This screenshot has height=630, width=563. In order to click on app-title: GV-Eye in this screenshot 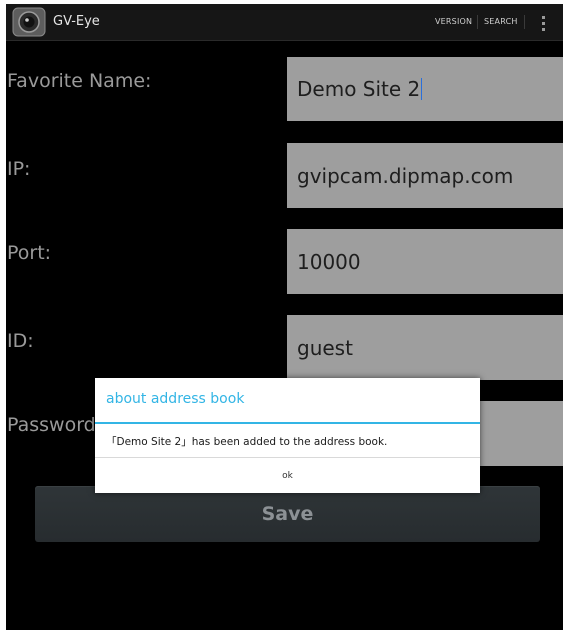, I will do `click(76, 21)`.